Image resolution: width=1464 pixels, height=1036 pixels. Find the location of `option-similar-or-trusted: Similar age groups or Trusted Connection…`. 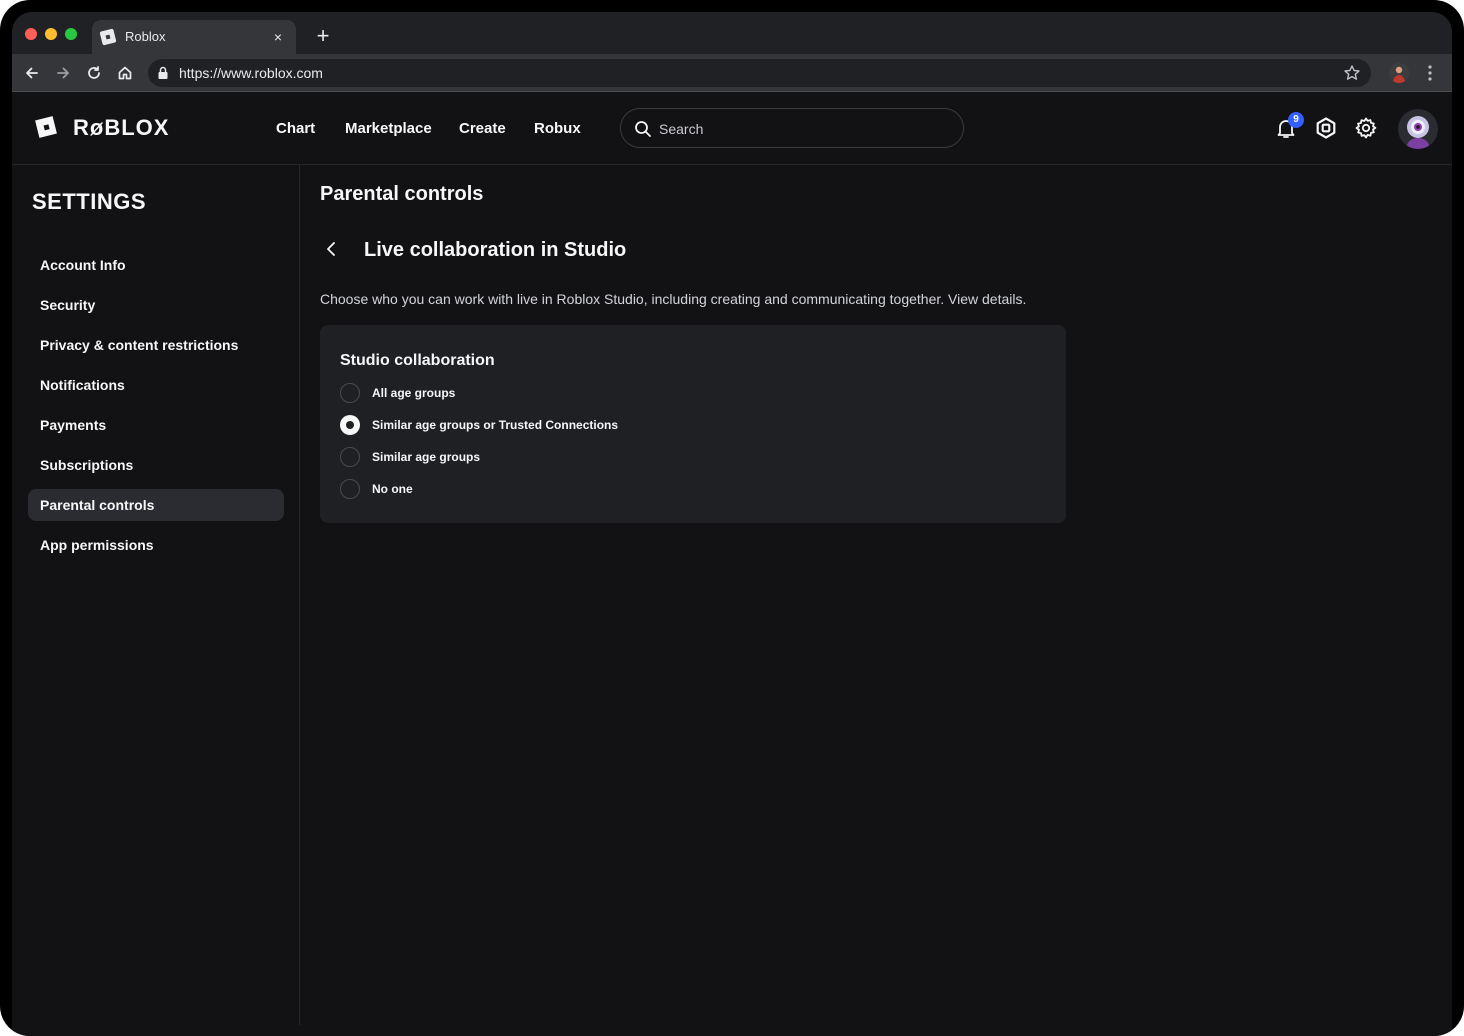

option-similar-or-trusted: Similar age groups or Trusted Connection… is located at coordinates (540, 425).